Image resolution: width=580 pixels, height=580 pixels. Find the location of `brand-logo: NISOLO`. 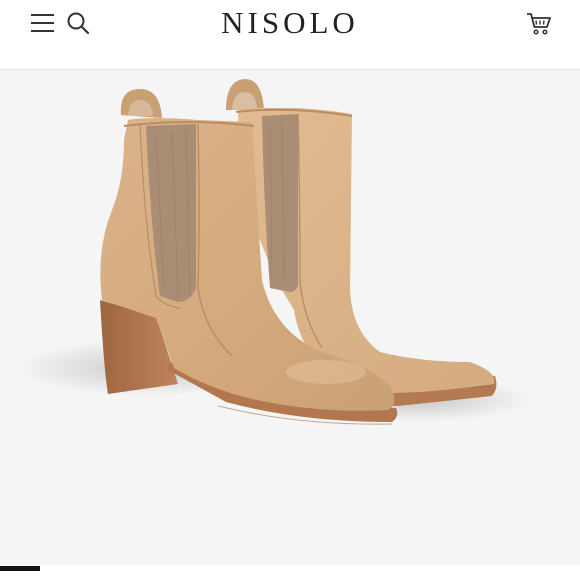

brand-logo: NISOLO is located at coordinates (290, 23).